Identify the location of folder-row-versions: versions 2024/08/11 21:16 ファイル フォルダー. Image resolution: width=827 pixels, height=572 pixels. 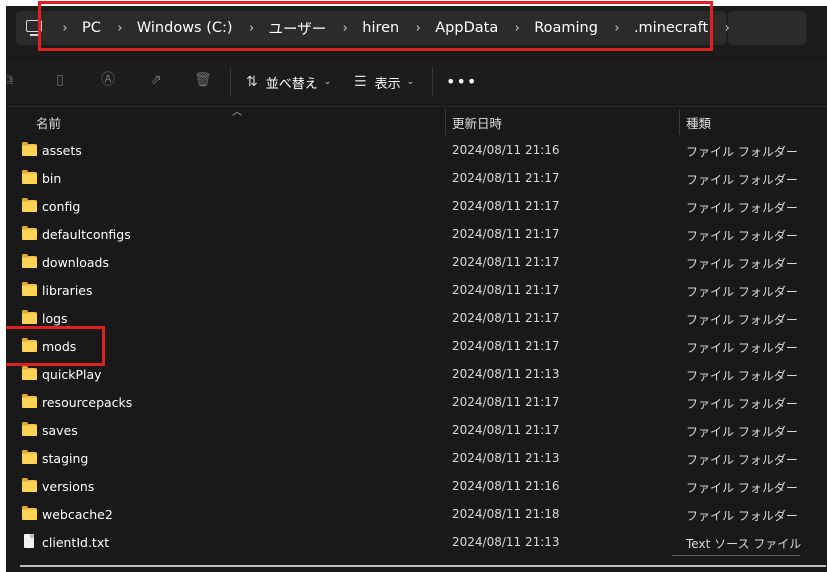
(416, 487).